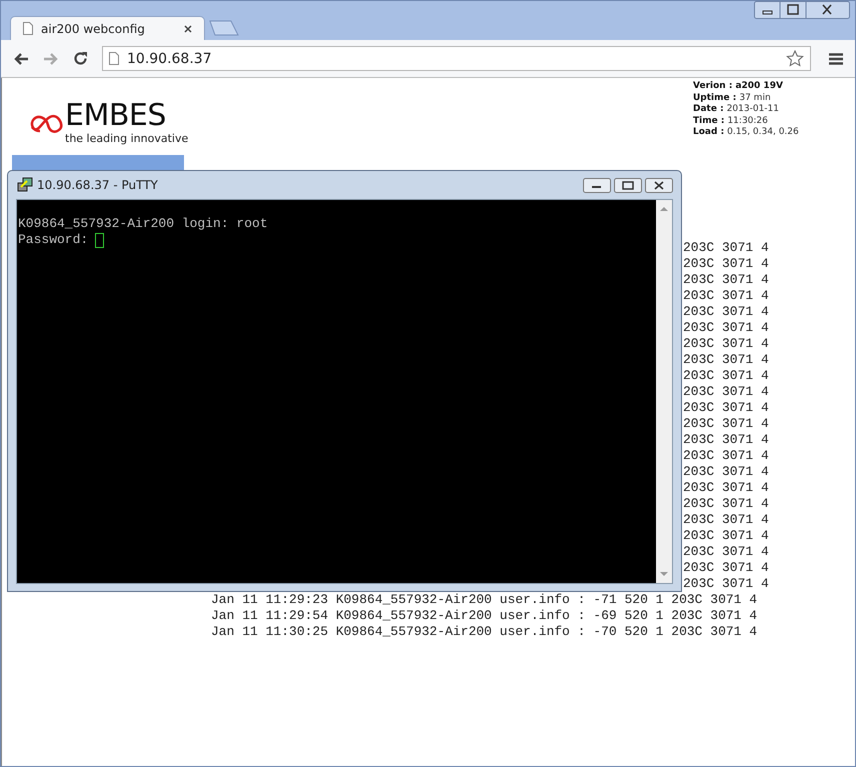  What do you see at coordinates (21, 59) in the screenshot?
I see `back-icon` at bounding box center [21, 59].